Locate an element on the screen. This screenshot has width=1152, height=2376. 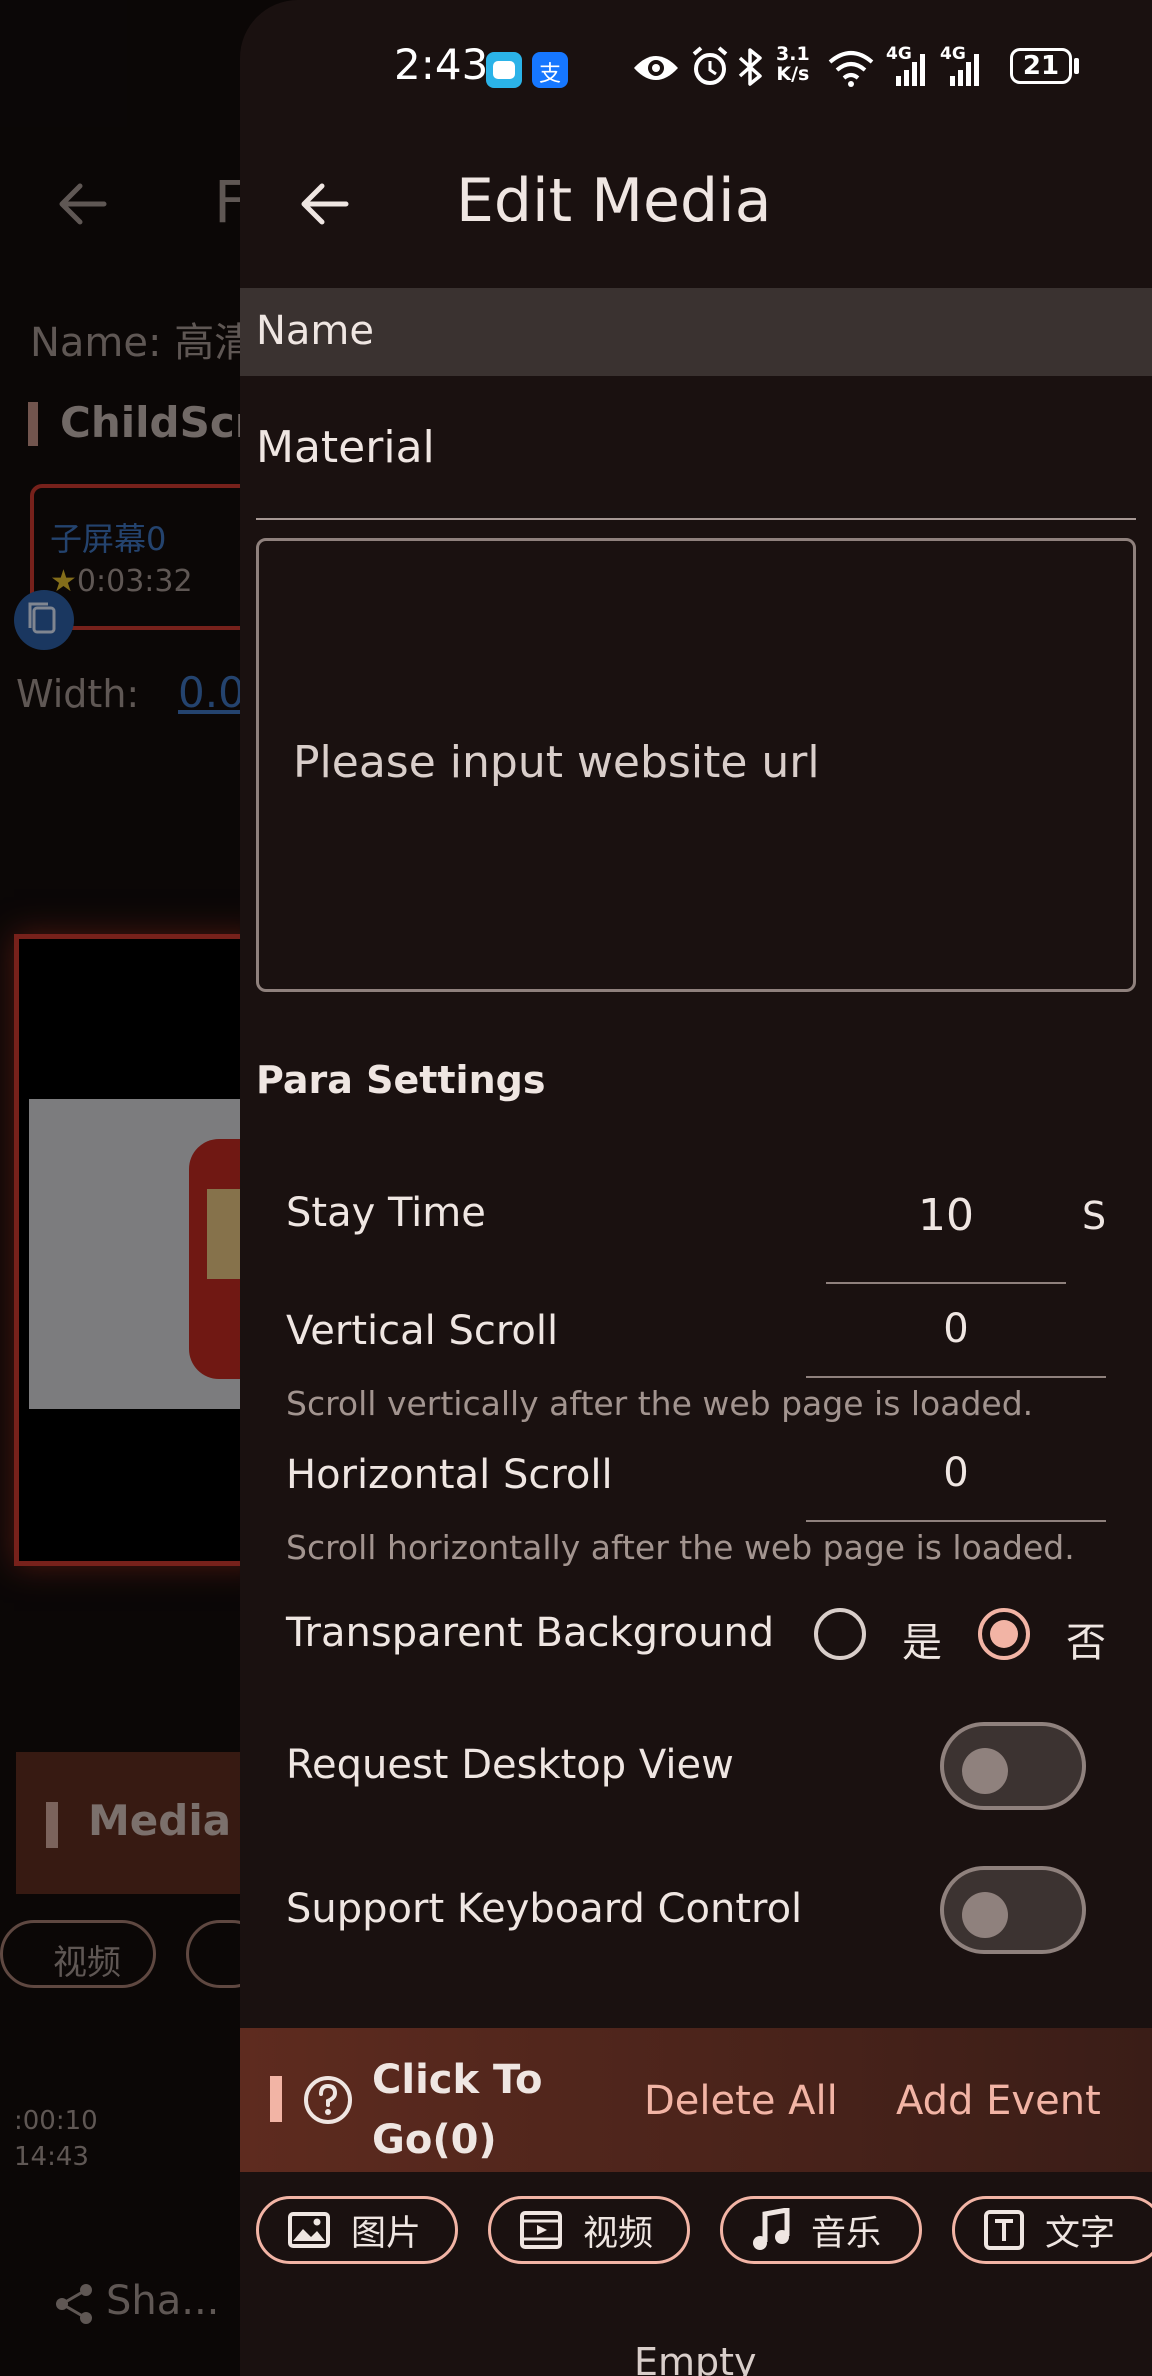
vertical-scroll-input: 0 is located at coordinates (956, 1329).